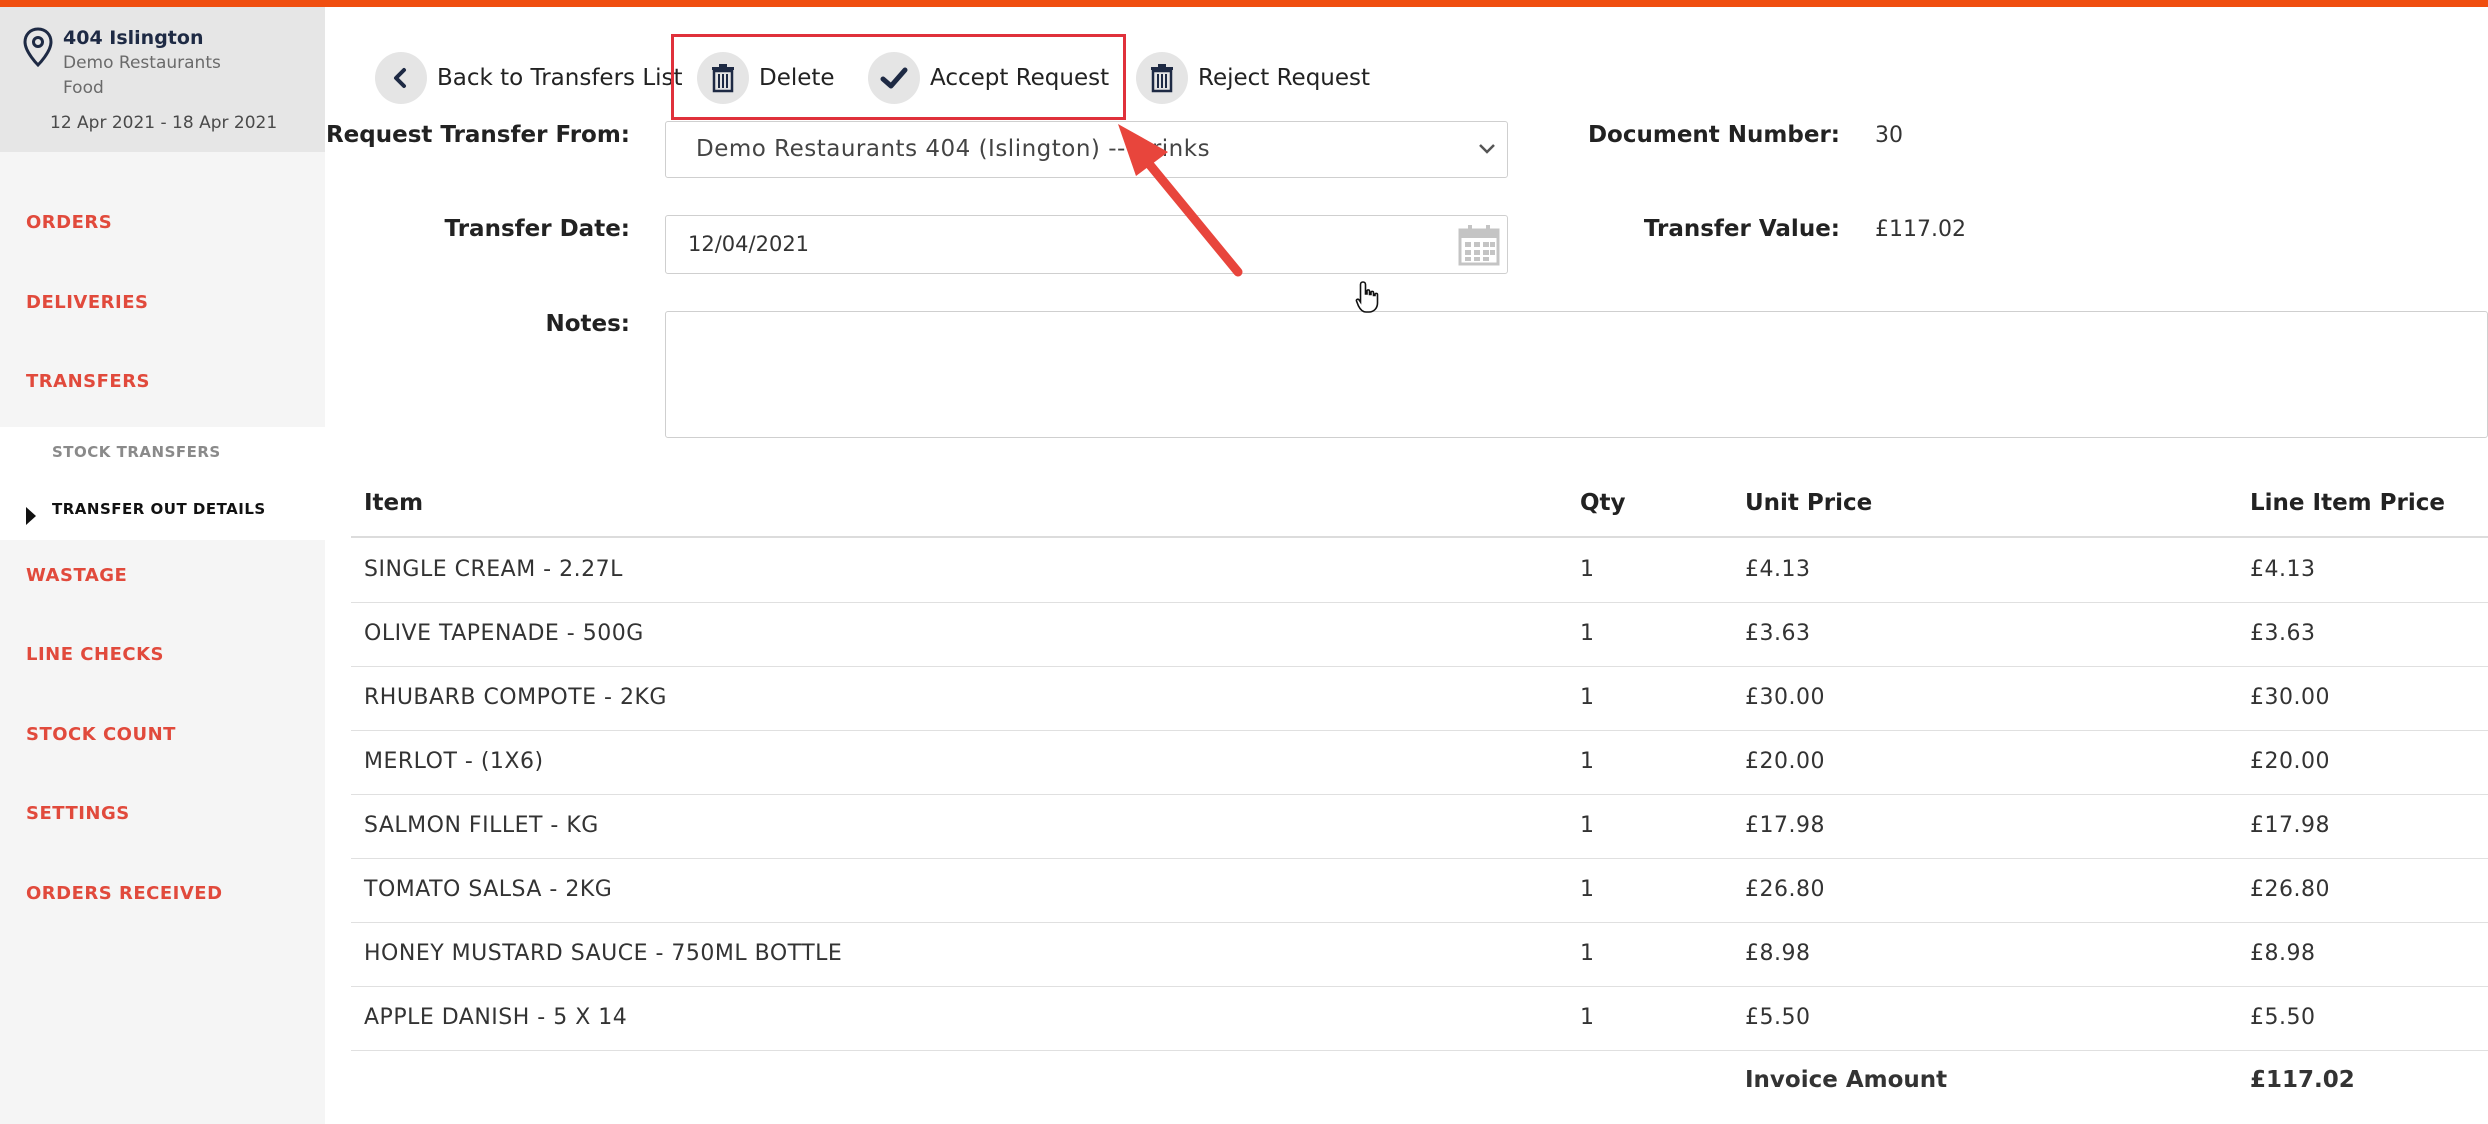 The image size is (2488, 1124). Describe the element at coordinates (1419, 826) in the screenshot. I see `table-row: SALMON FILLET - KG 1 £17.98 £17.98` at that location.